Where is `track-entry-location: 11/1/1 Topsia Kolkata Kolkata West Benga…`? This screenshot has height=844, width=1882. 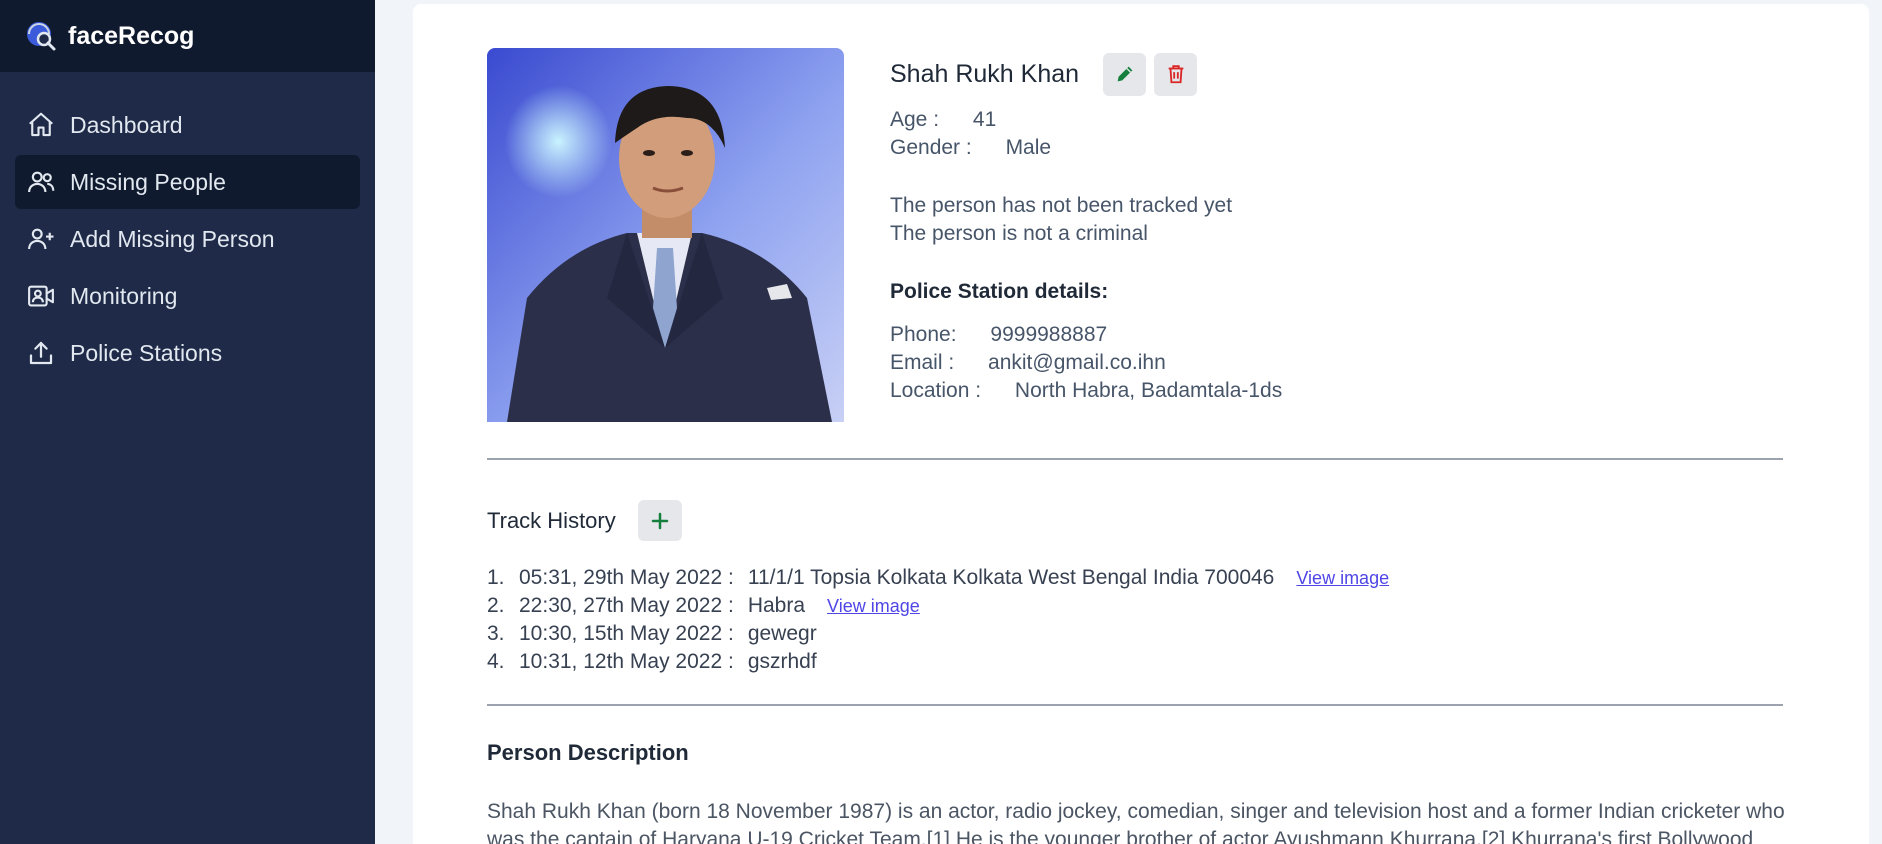
track-entry-location: 11/1/1 Topsia Kolkata Kolkata West Benga… is located at coordinates (1011, 577).